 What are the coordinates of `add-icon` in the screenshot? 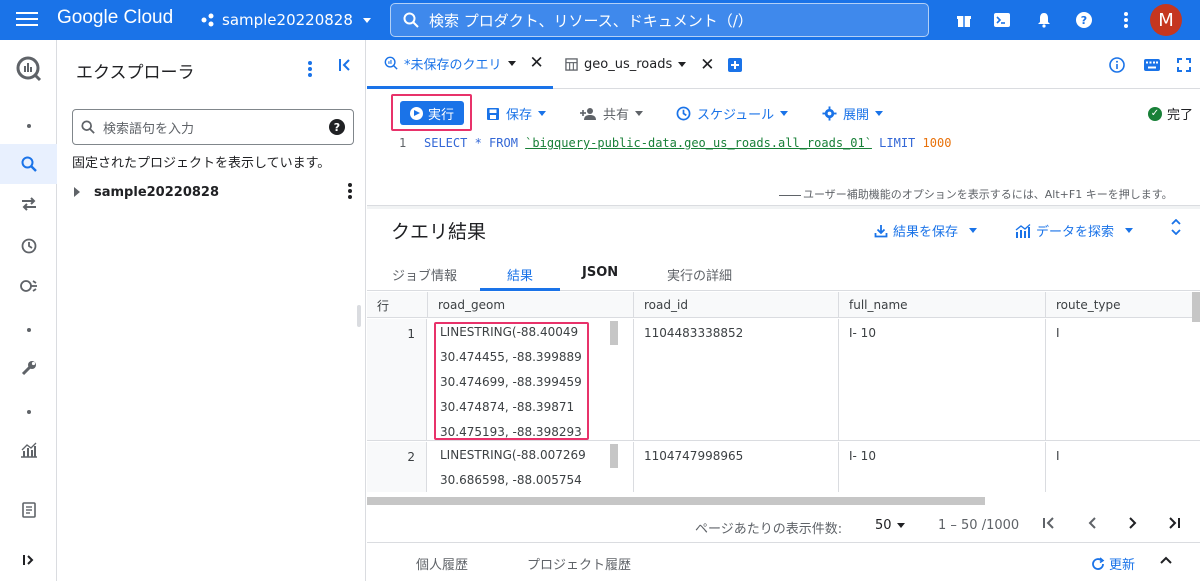 It's located at (735, 64).